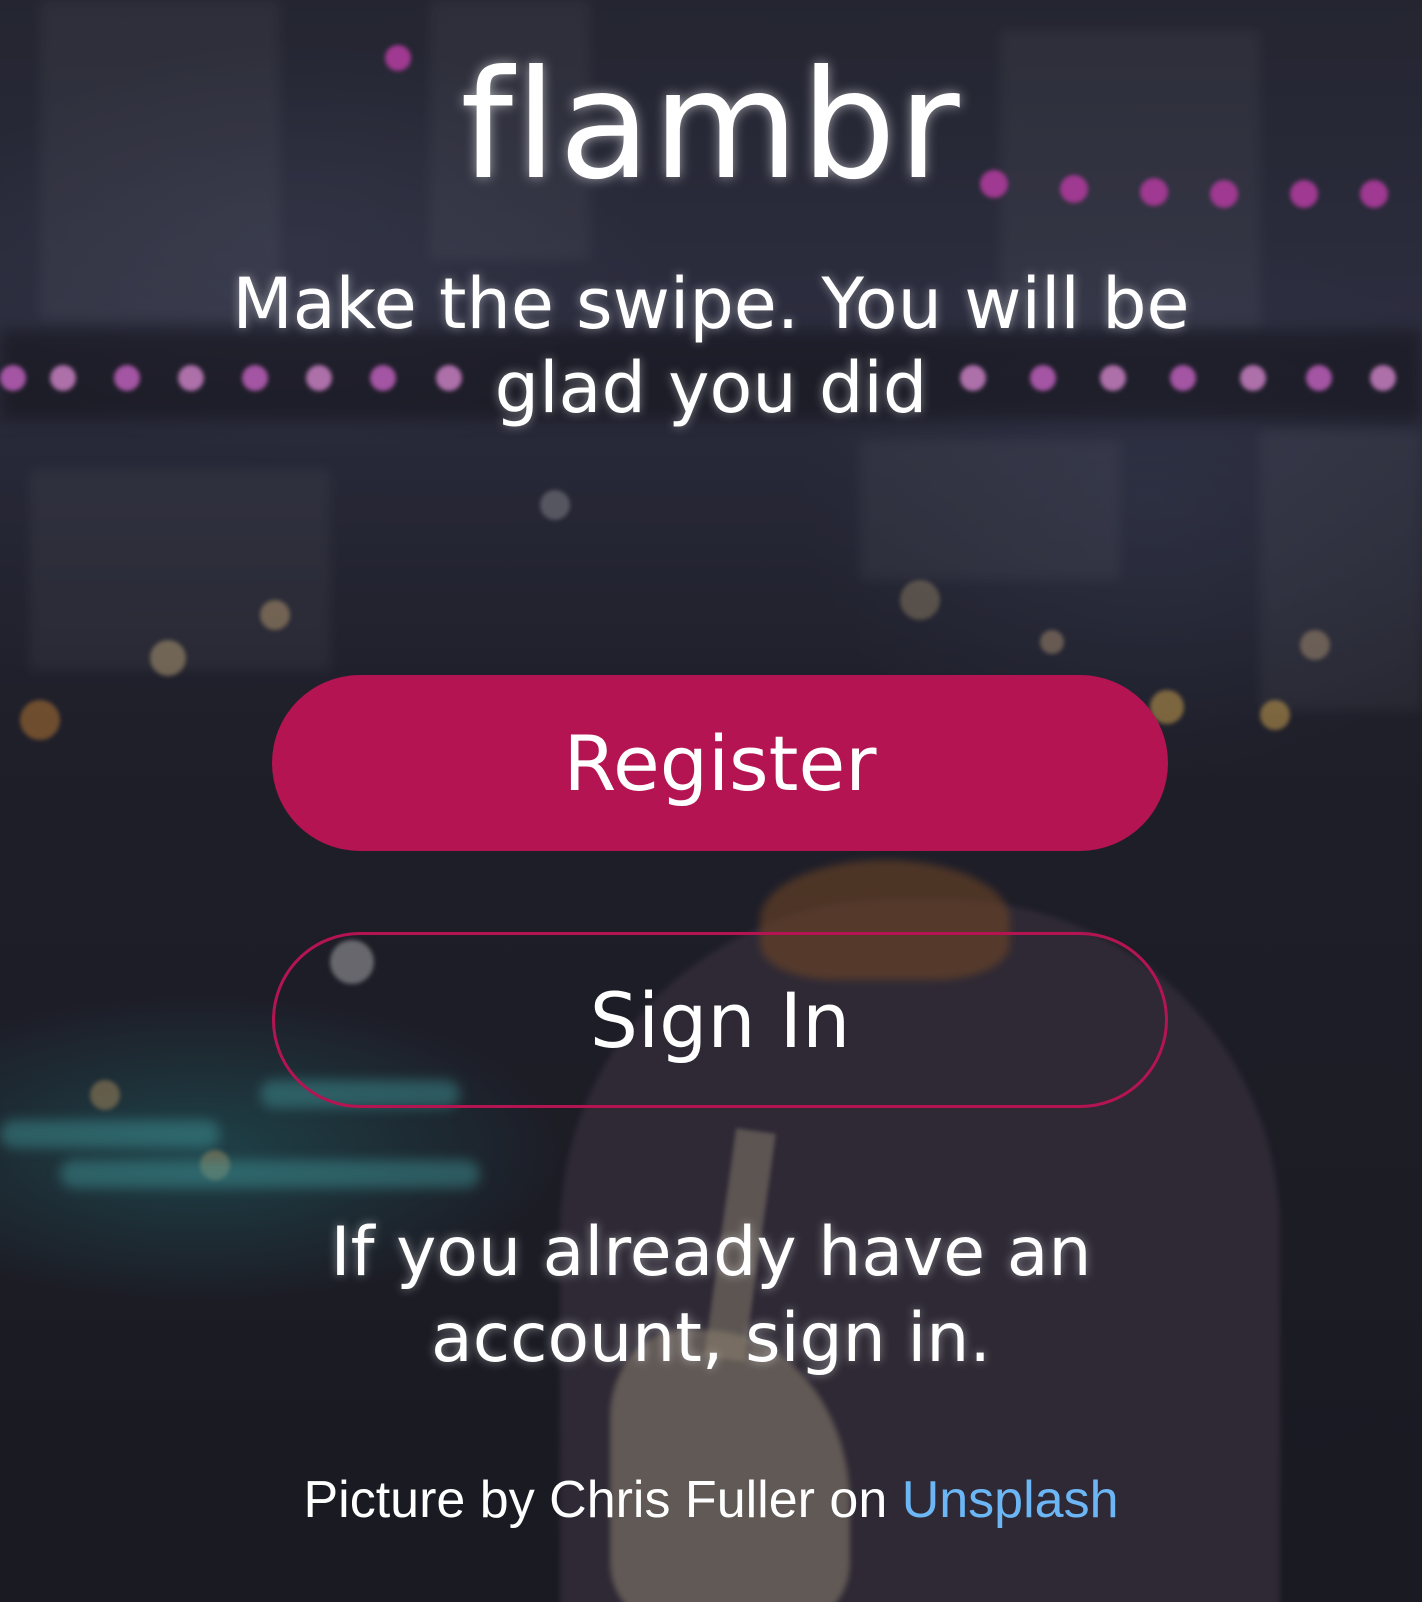 The height and width of the screenshot is (1602, 1422). What do you see at coordinates (720, 763) in the screenshot?
I see `register-button: Register` at bounding box center [720, 763].